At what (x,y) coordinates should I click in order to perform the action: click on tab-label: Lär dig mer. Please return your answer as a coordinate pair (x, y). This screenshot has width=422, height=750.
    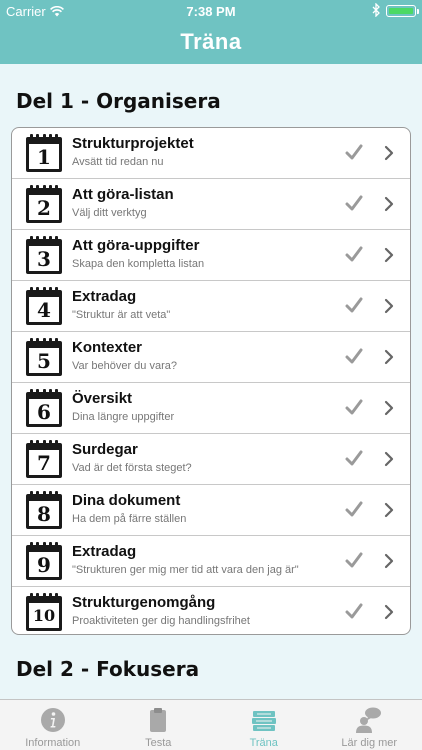
    Looking at the image, I should click on (369, 743).